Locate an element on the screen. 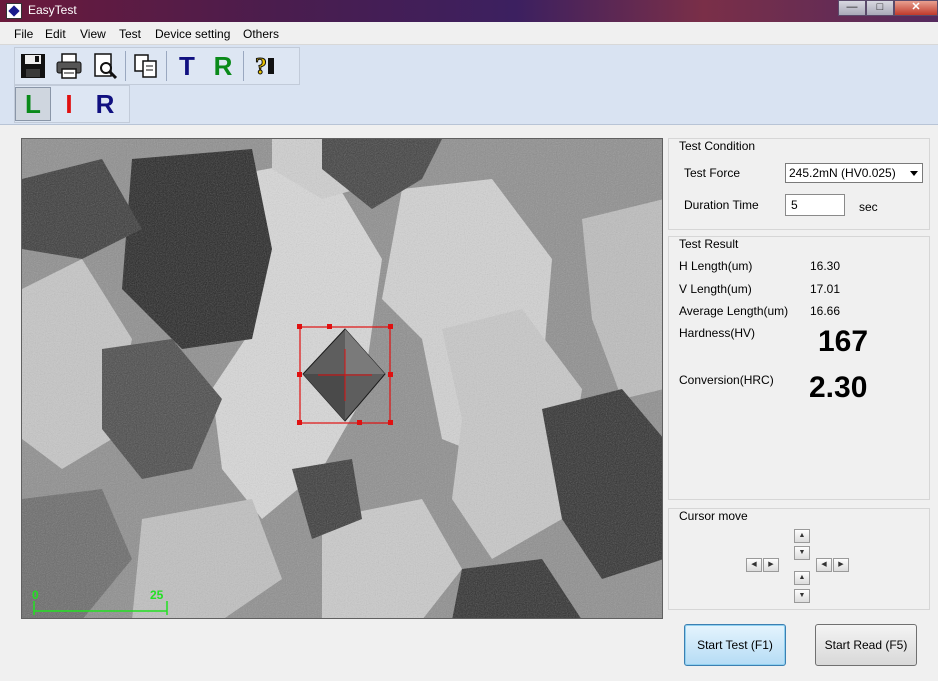 The width and height of the screenshot is (938, 681). h-length-value: 16.30 is located at coordinates (825, 266).